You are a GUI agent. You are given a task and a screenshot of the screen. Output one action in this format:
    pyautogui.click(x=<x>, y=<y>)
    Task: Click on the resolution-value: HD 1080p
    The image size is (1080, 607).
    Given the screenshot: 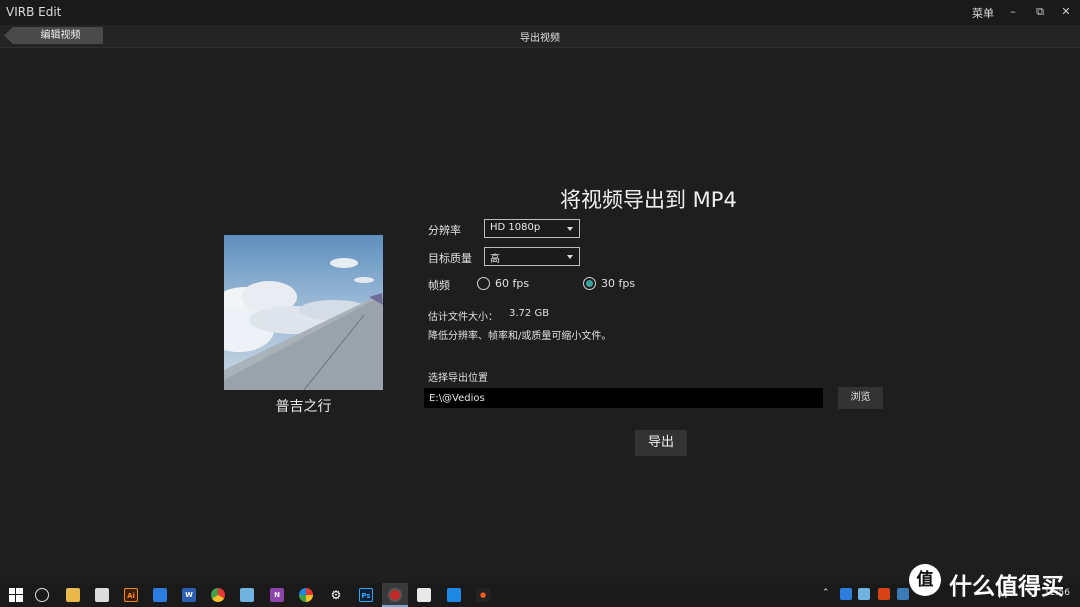 What is the action you would take?
    pyautogui.click(x=515, y=227)
    